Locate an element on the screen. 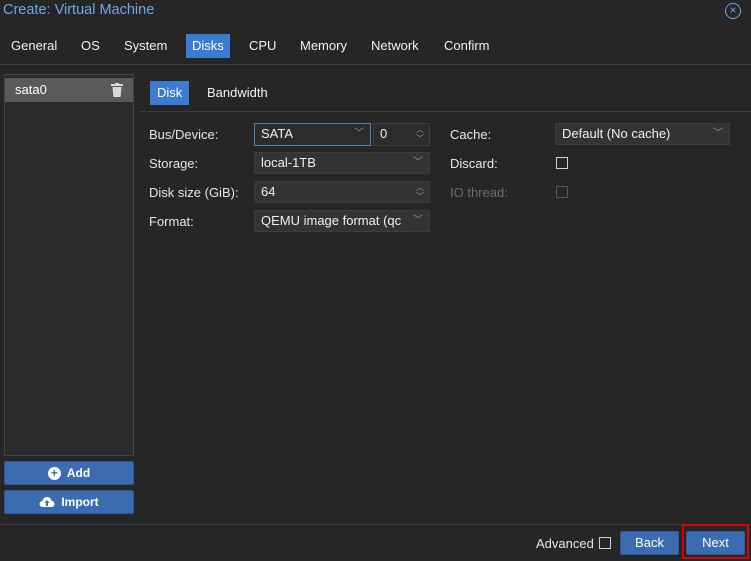 The width and height of the screenshot is (751, 561). import-button-label: Import is located at coordinates (80, 502).